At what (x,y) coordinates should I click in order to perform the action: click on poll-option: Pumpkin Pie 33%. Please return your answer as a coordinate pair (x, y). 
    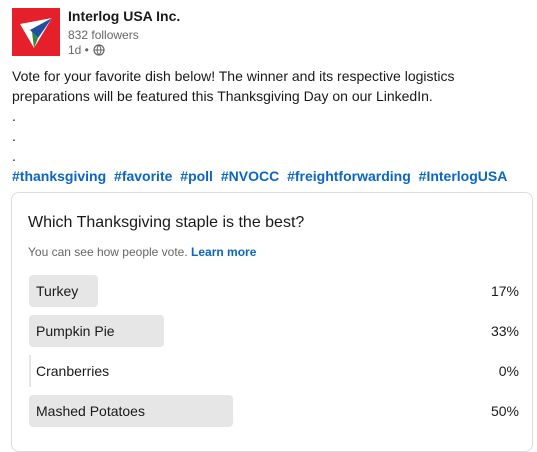
    Looking at the image, I should click on (274, 331).